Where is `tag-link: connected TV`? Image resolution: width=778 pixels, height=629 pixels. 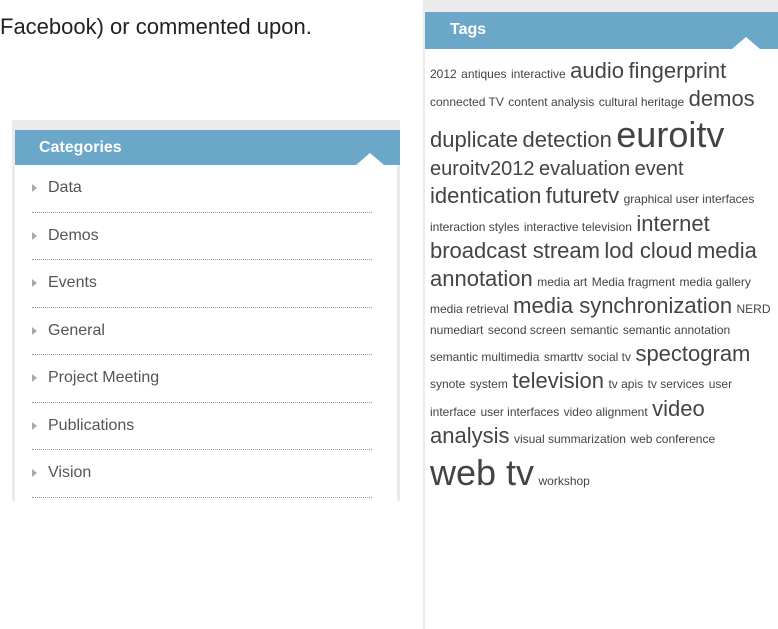
tag-link: connected TV is located at coordinates (467, 102).